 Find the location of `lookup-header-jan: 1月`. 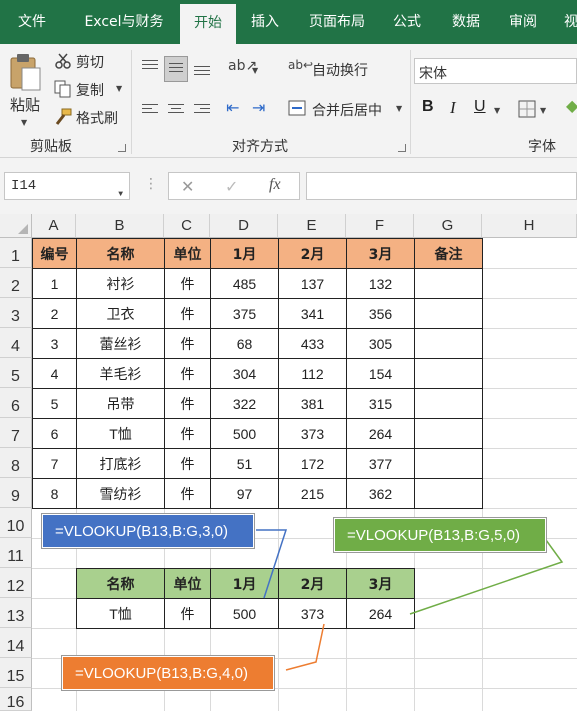

lookup-header-jan: 1月 is located at coordinates (244, 583).